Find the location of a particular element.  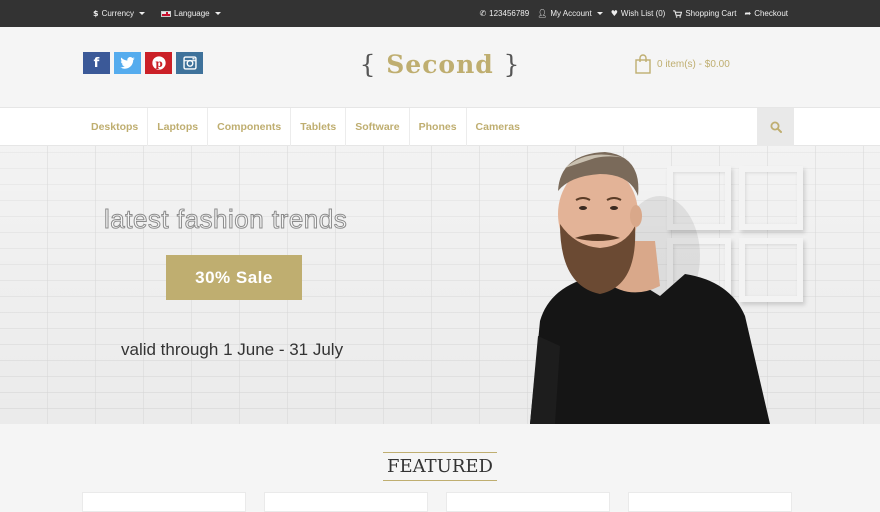

banner-validity: valid through 1 June - 31 July is located at coordinates (232, 349).